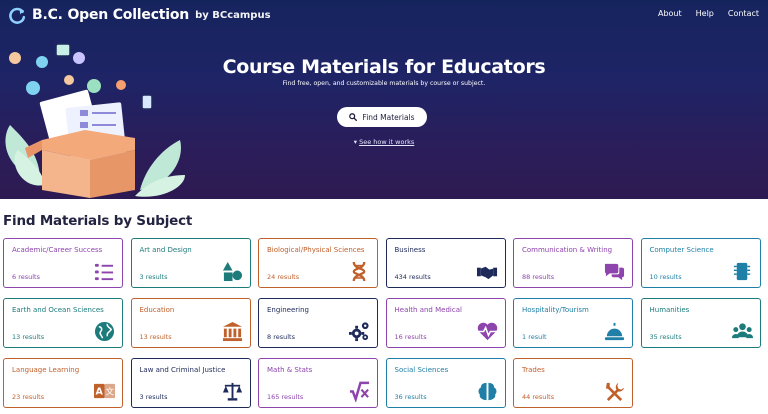  What do you see at coordinates (232, 331) in the screenshot?
I see `school-building-icon` at bounding box center [232, 331].